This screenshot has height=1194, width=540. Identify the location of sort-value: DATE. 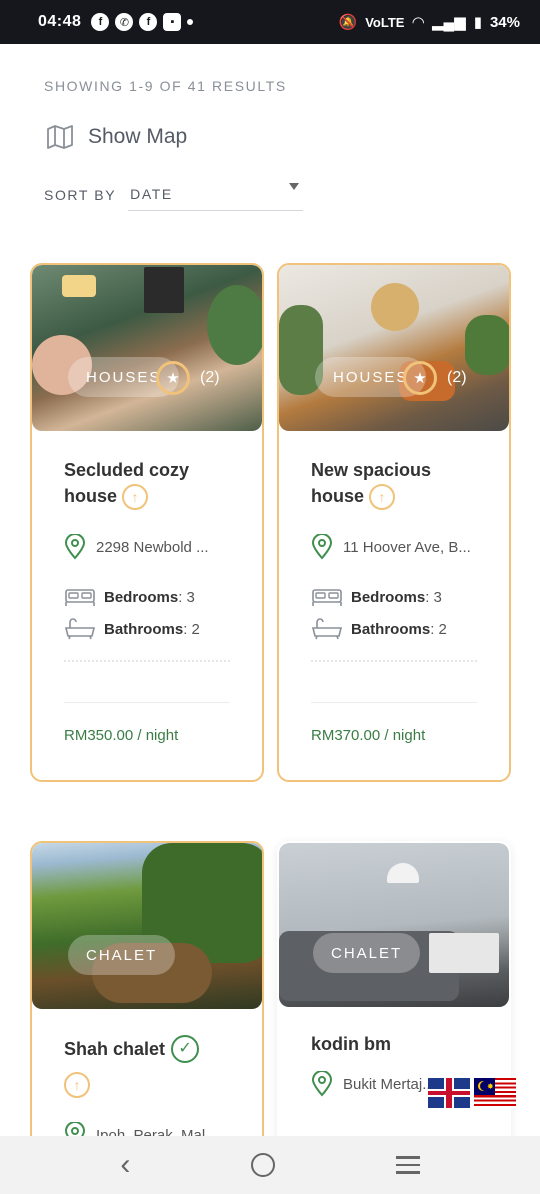
(151, 194).